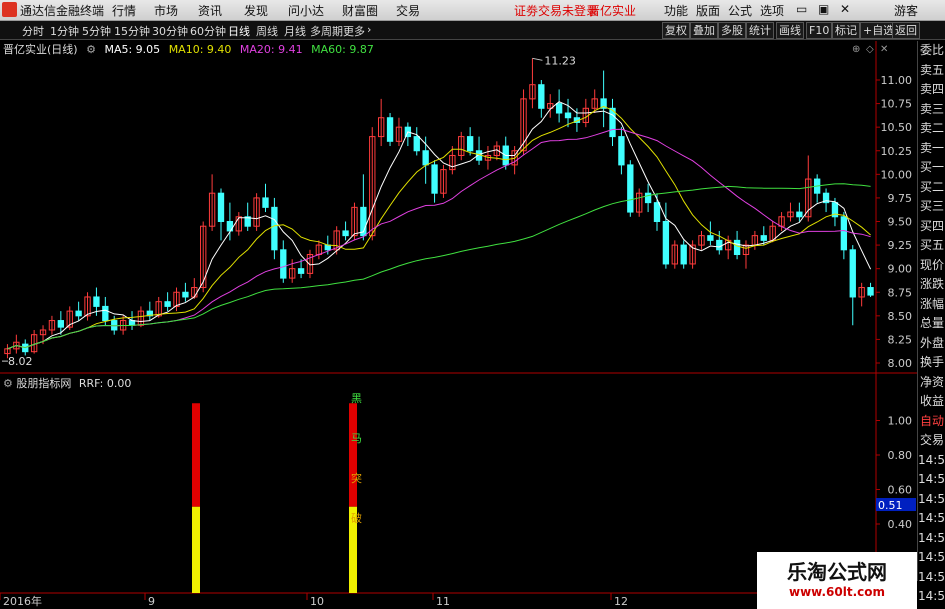 The width and height of the screenshot is (945, 609). Describe the element at coordinates (900, 524) in the screenshot. I see `ind-label-3: 0.40` at that location.